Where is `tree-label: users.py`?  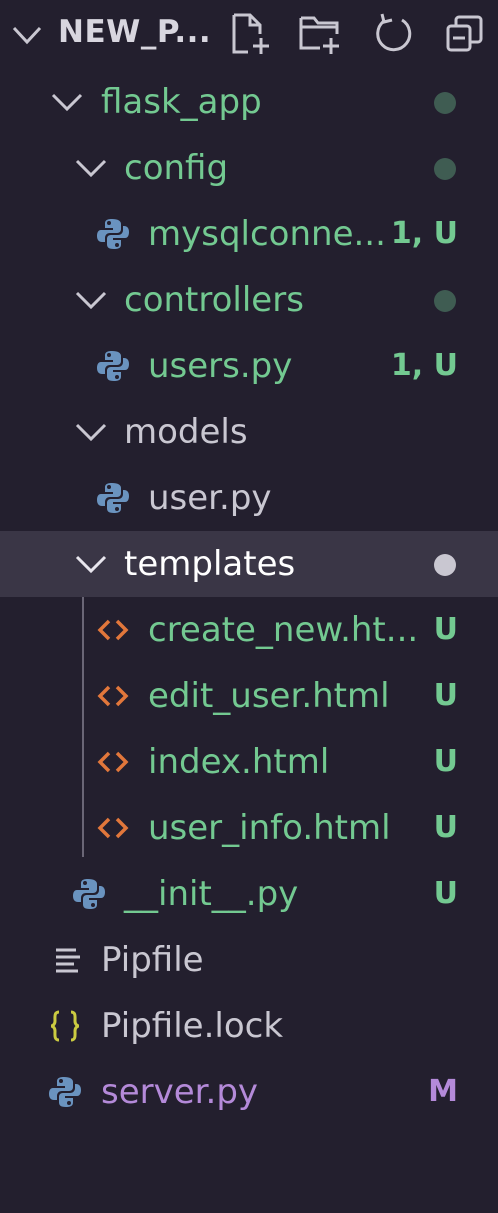
tree-label: users.py is located at coordinates (220, 366).